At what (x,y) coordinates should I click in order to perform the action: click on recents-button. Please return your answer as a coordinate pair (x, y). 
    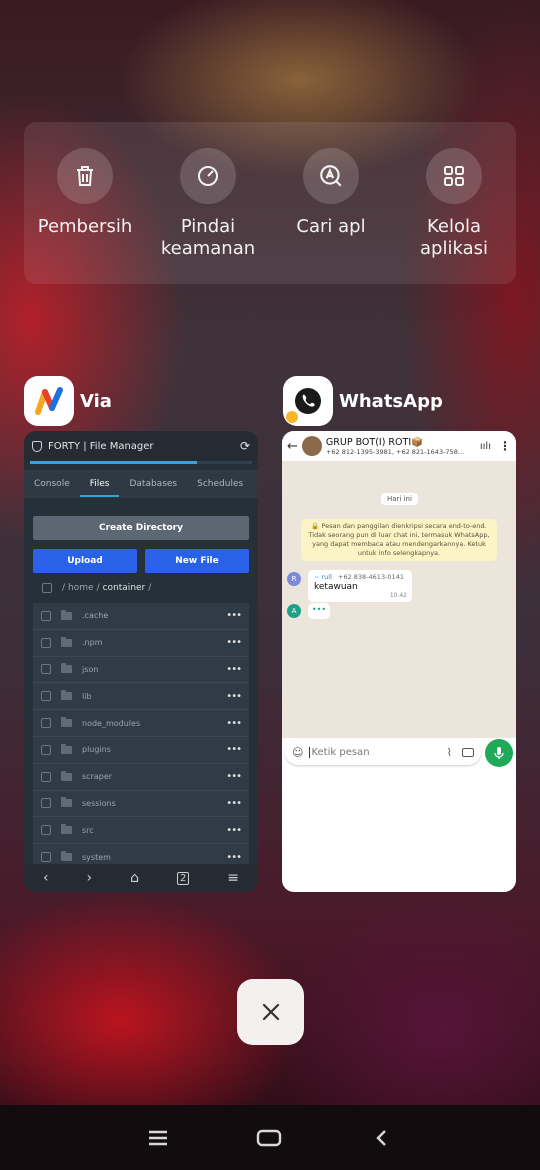
    Looking at the image, I should click on (158, 1138).